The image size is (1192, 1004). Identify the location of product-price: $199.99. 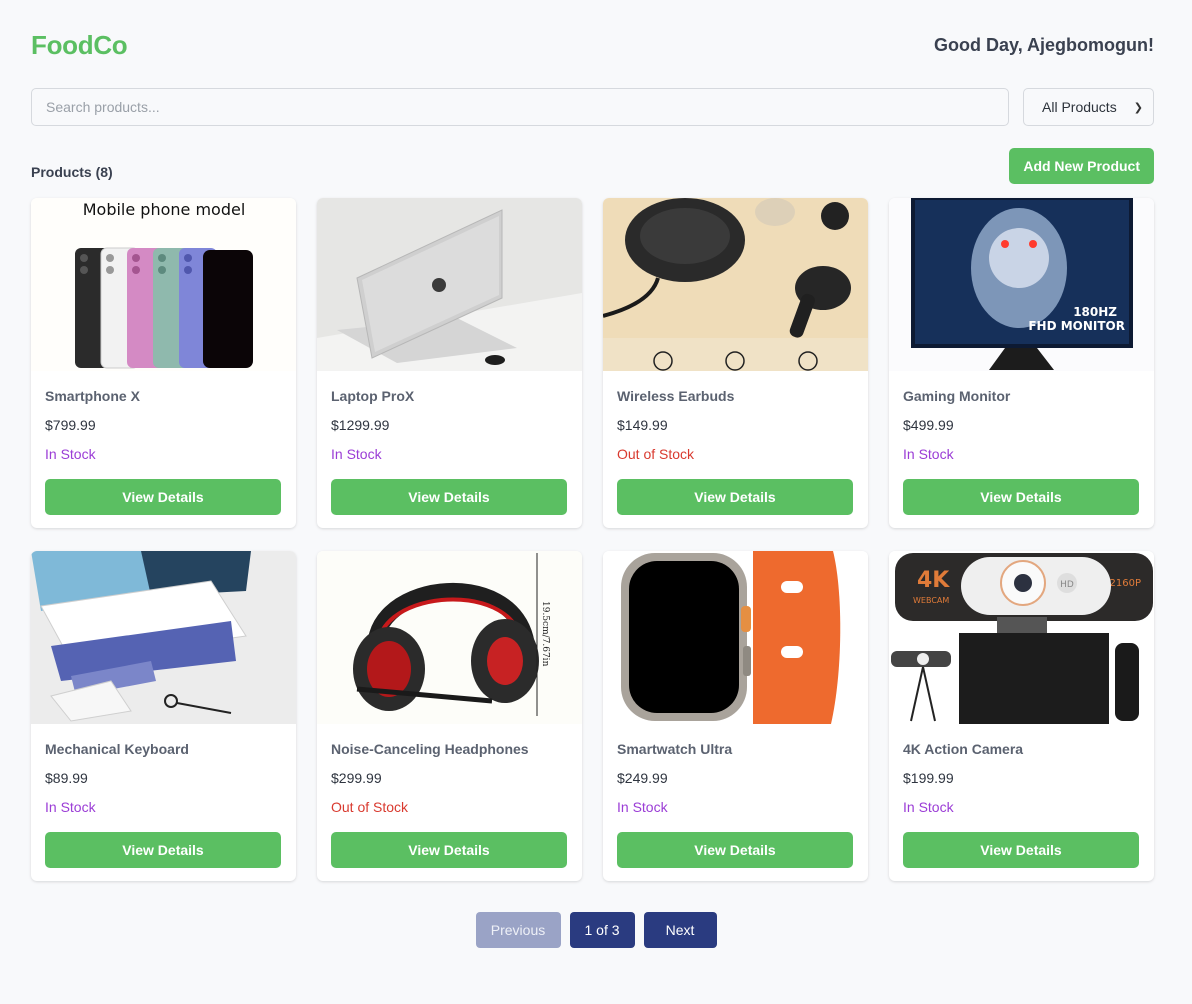
(928, 778).